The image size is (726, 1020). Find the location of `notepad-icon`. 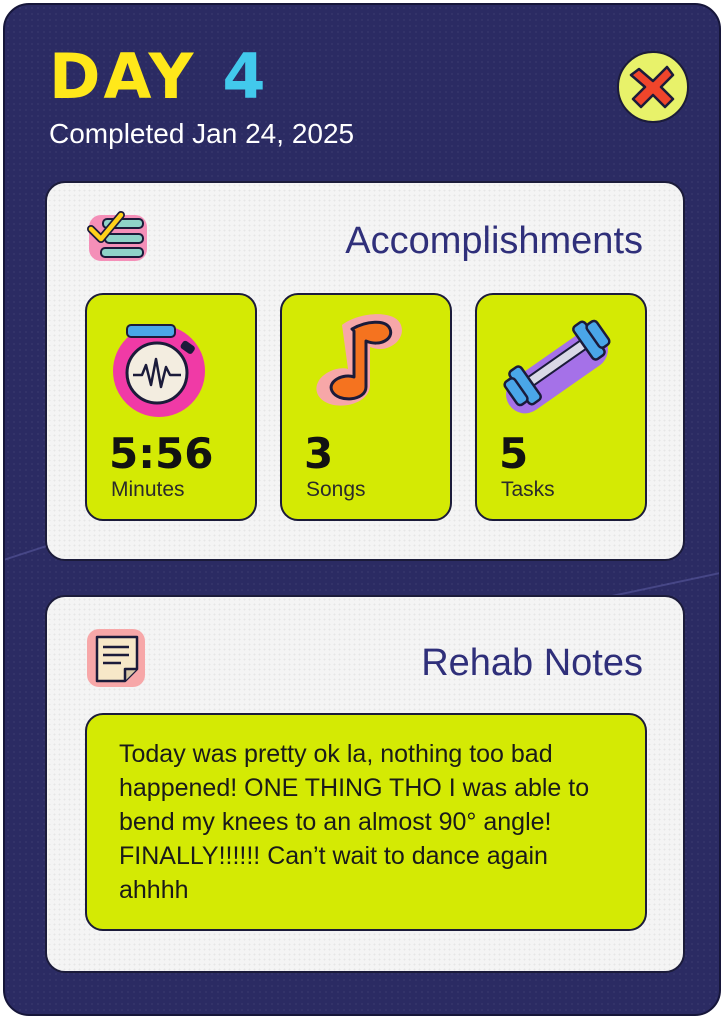

notepad-icon is located at coordinates (116, 658).